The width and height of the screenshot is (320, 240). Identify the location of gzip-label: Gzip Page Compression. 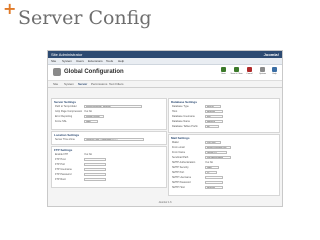
(69, 111).